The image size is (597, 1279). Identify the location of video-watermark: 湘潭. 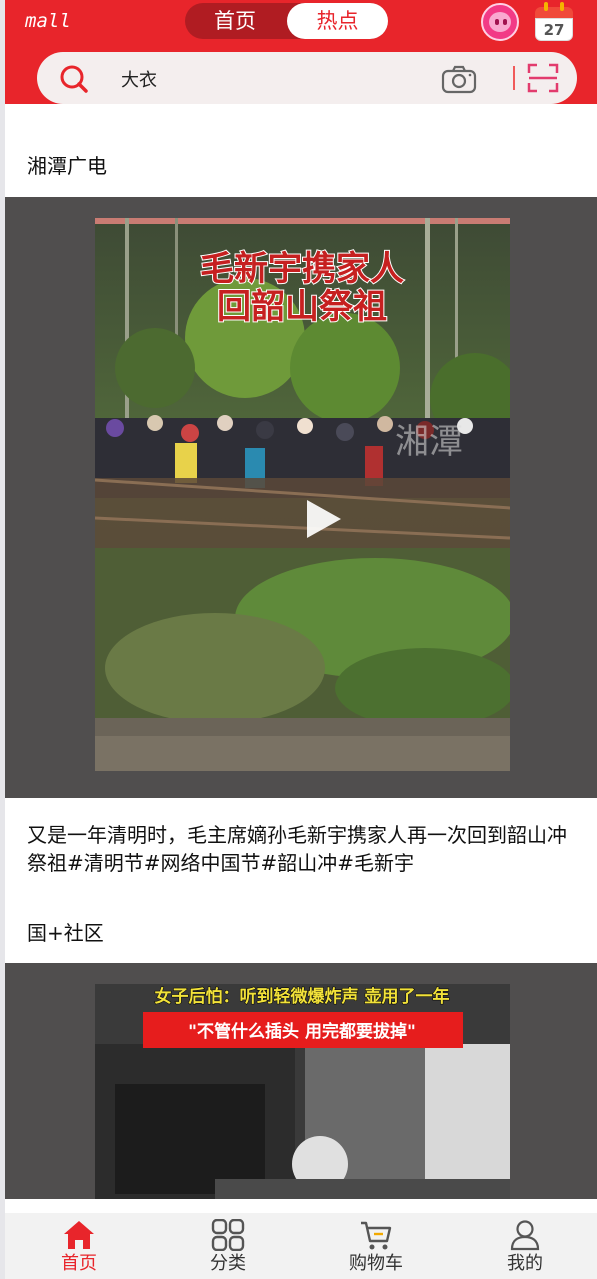
(429, 442).